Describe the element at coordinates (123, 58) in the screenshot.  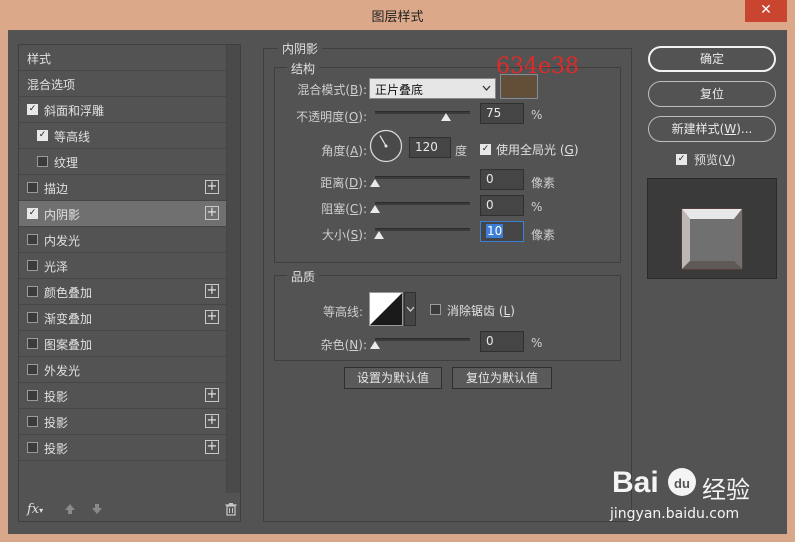
I see `style-item: 样式` at that location.